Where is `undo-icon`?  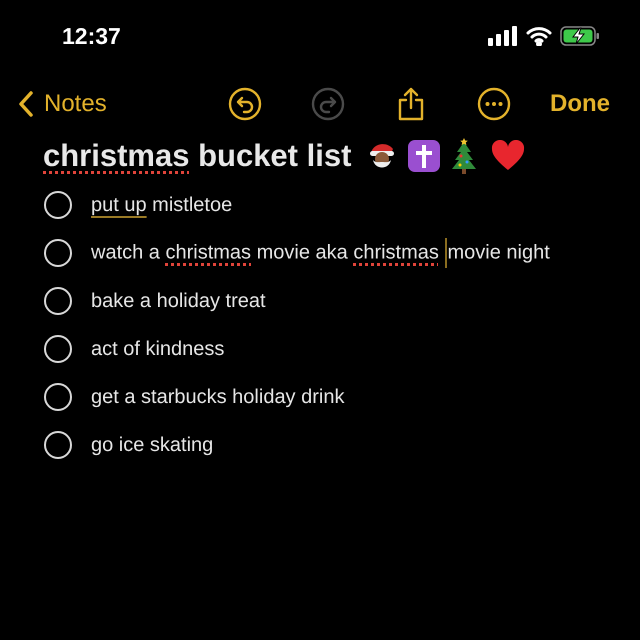 undo-icon is located at coordinates (245, 104).